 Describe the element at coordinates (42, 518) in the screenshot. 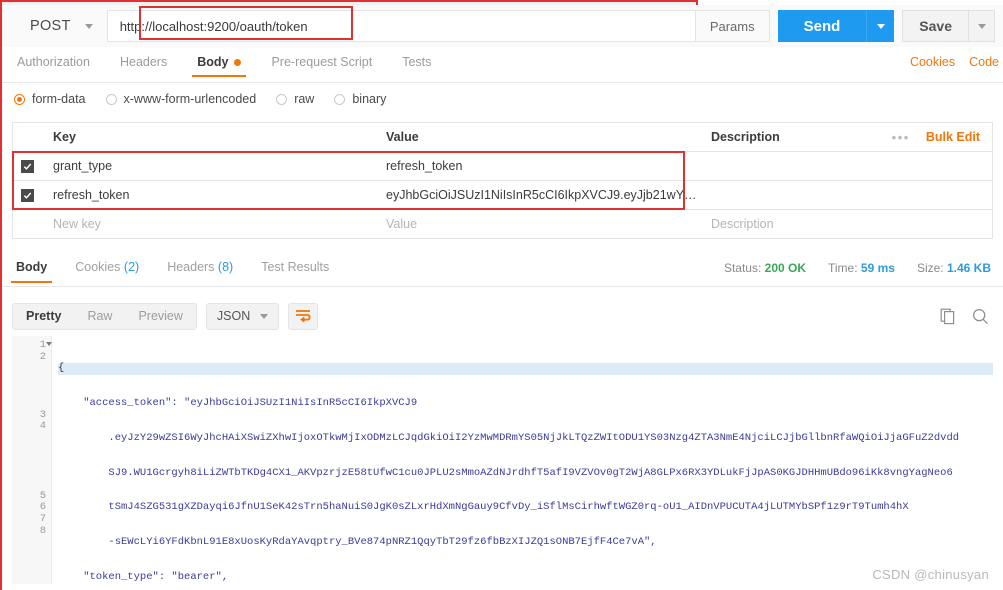

I see `line-number: 7` at that location.